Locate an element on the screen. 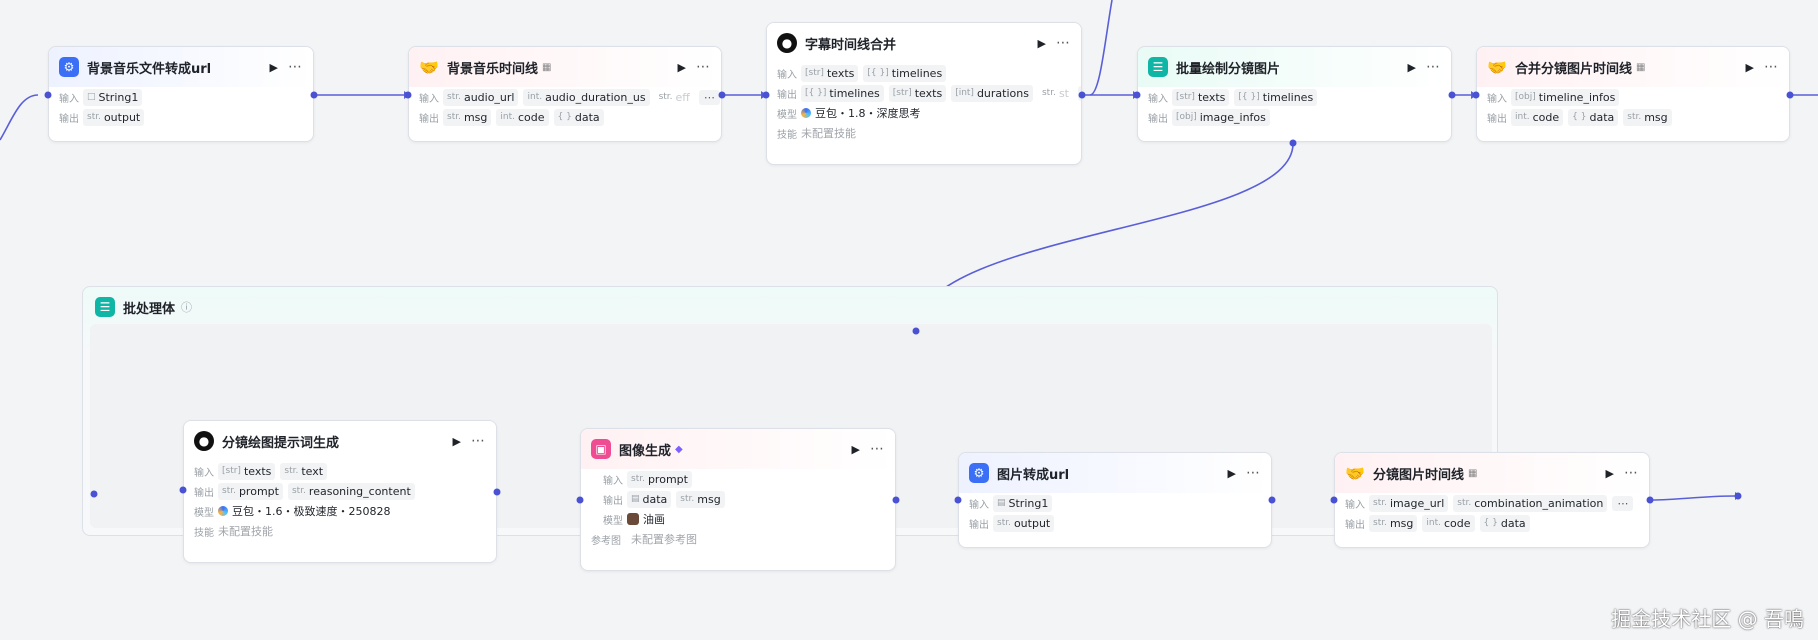 This screenshot has height=640, width=1818. model-row: 模型 油画 is located at coordinates (738, 519).